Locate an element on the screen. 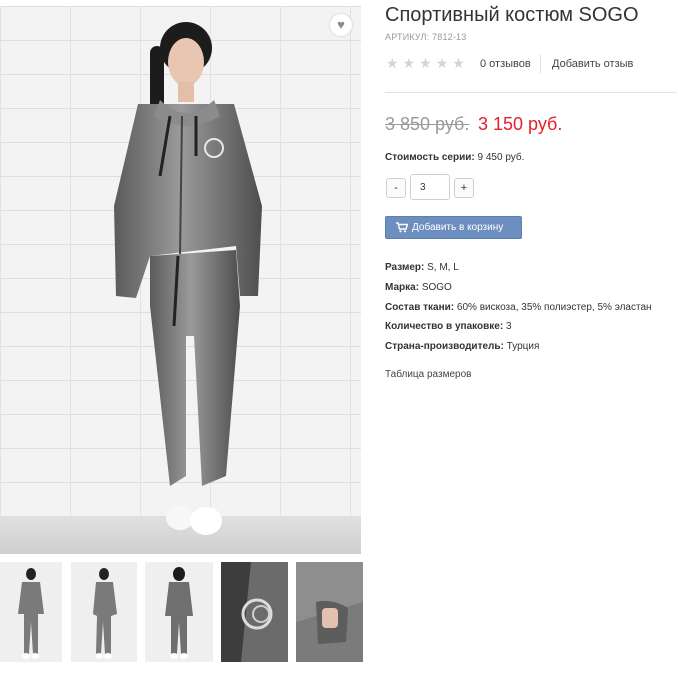 The height and width of the screenshot is (674, 678). rating-stars: ★ ★ ★ ★ ★ is located at coordinates (427, 64).